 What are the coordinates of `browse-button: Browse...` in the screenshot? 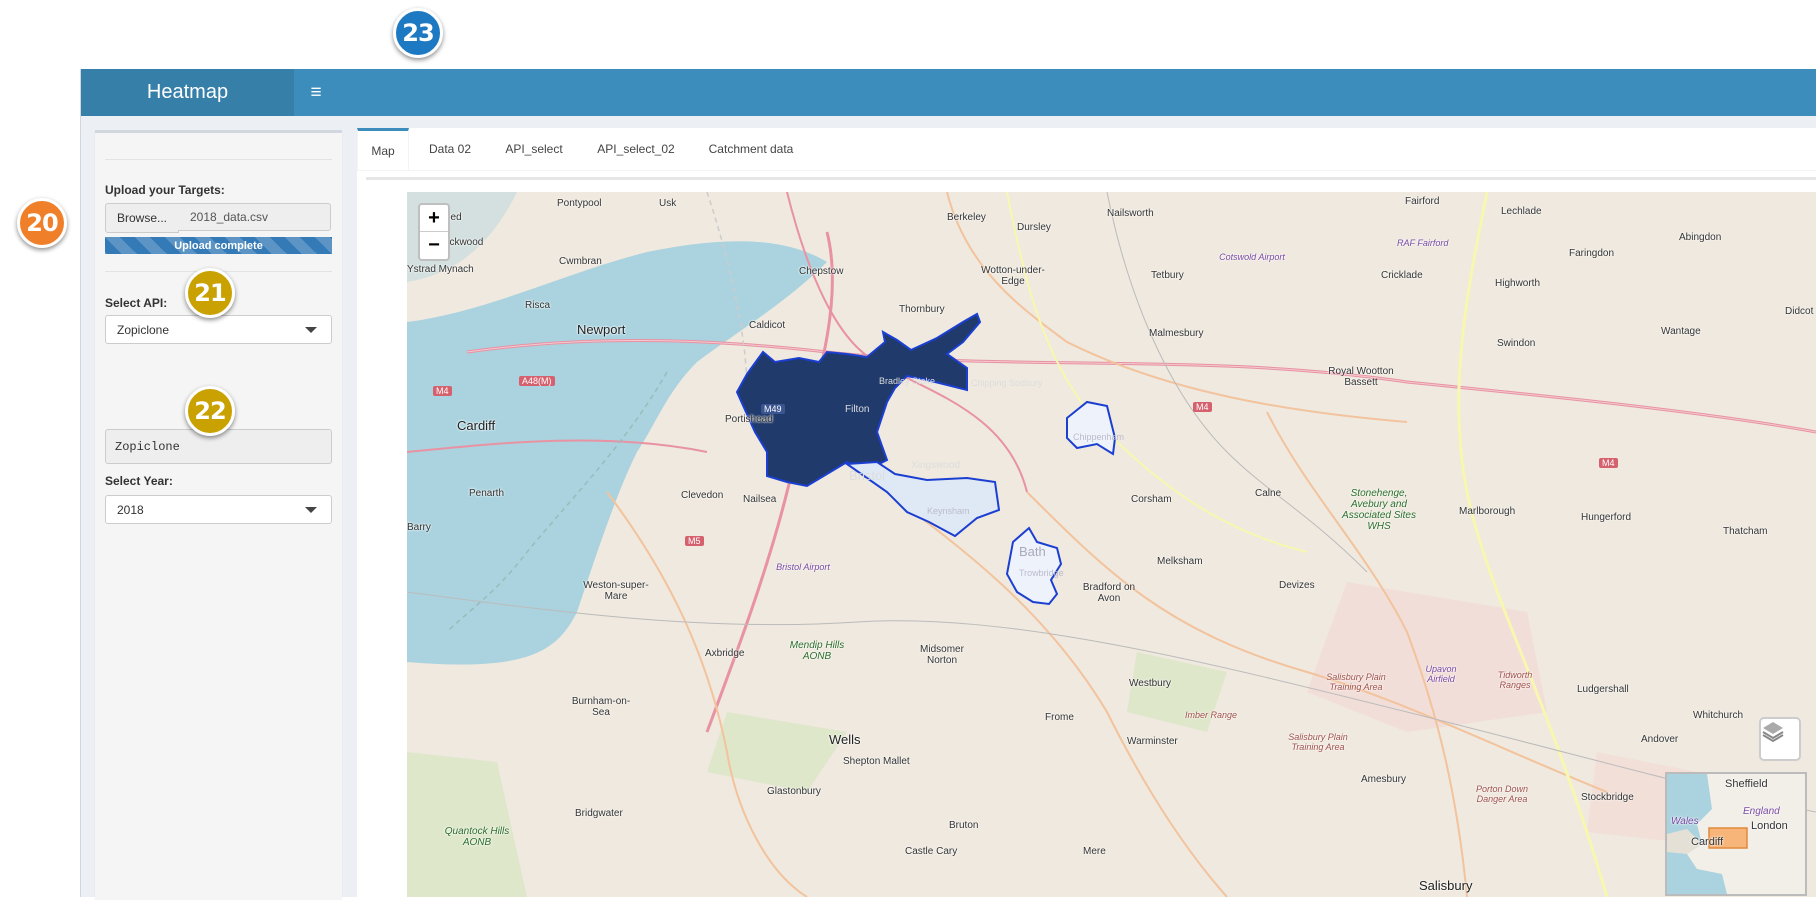 It's located at (142, 218).